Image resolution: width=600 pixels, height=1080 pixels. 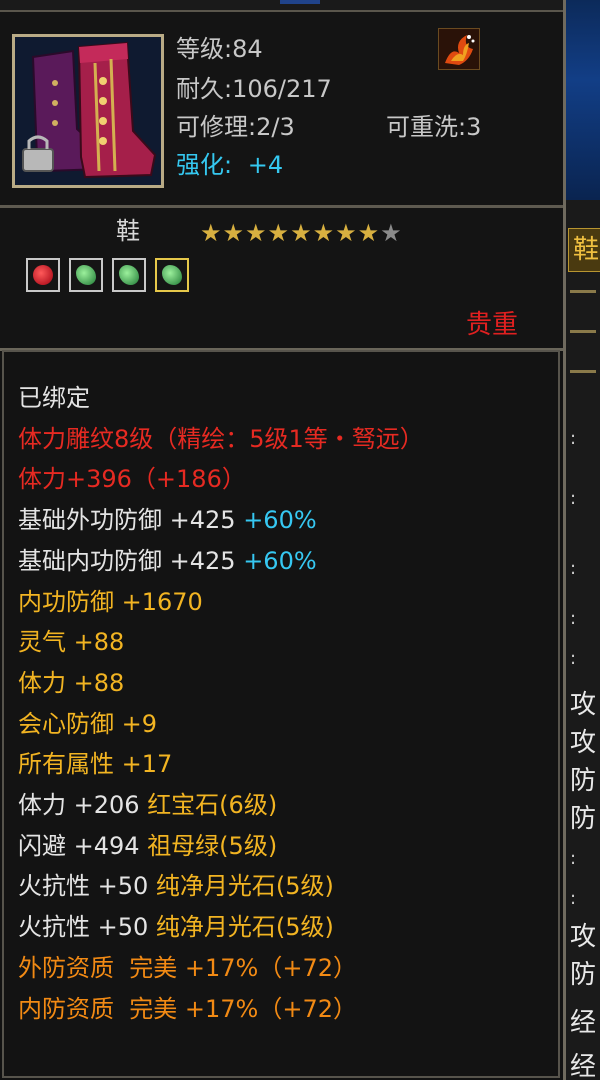 I want to click on star-empty-icon: ★, so click(x=391, y=233).